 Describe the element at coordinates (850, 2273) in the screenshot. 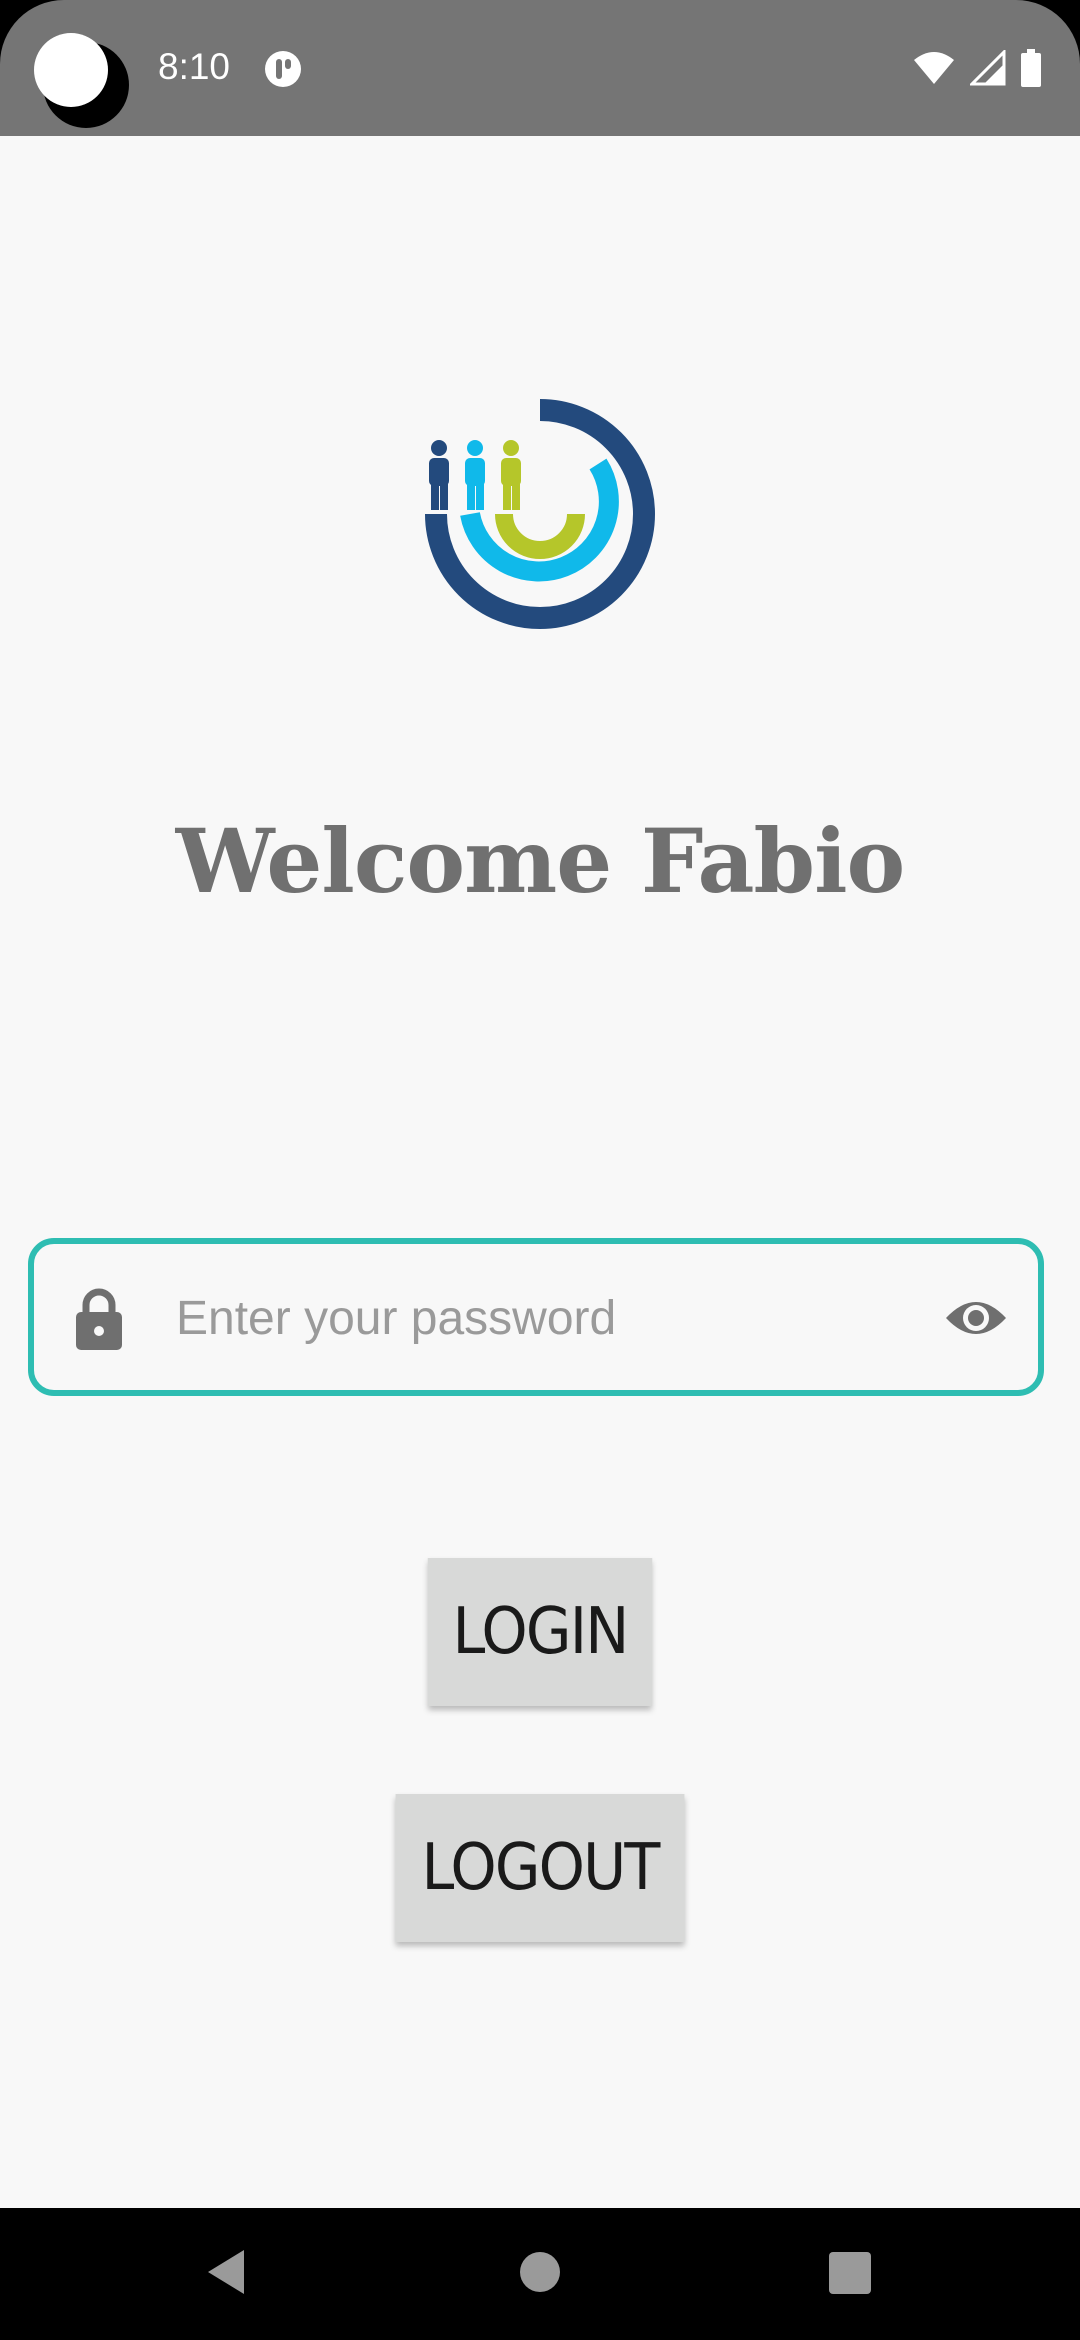

I see `recents-icon` at that location.